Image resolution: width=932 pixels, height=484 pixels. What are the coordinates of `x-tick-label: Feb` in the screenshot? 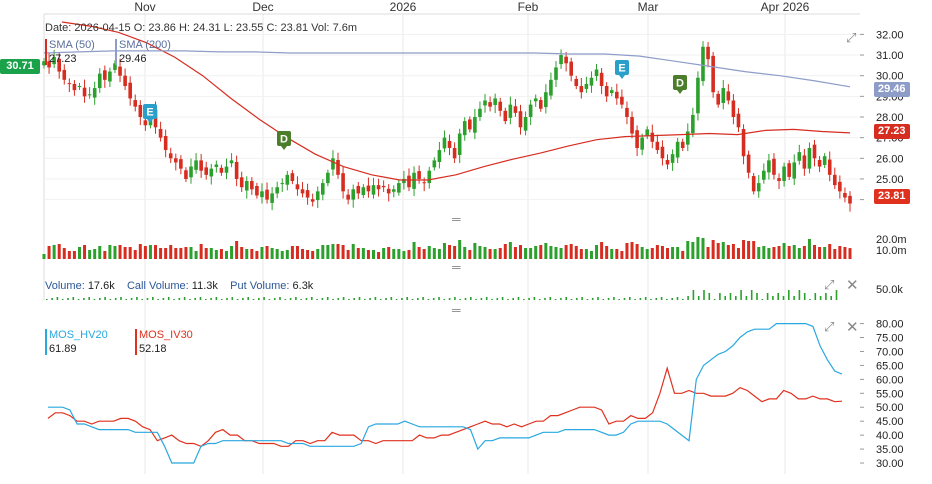 It's located at (528, 7).